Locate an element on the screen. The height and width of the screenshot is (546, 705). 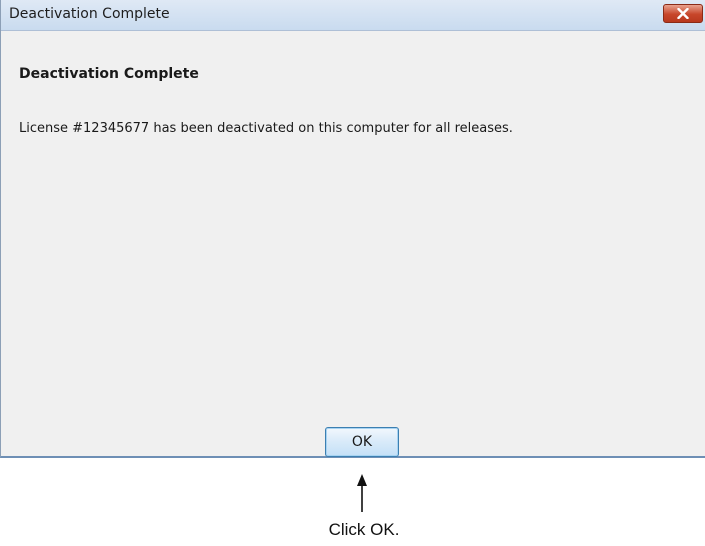
close-icon is located at coordinates (683, 13).